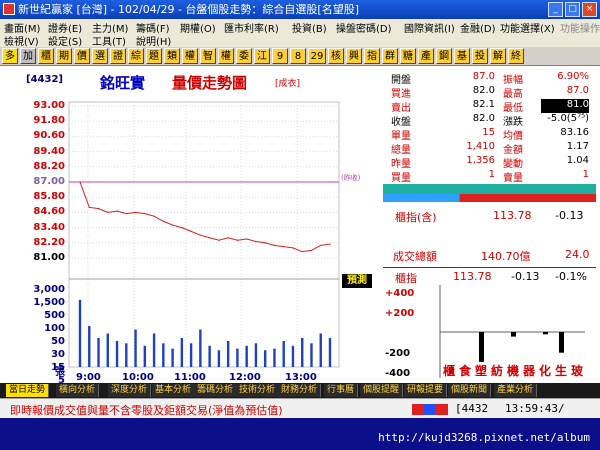 Image resolution: width=600 pixels, height=450 pixels. What do you see at coordinates (480, 160) in the screenshot?
I see `quote-value: 1,356` at bounding box center [480, 160].